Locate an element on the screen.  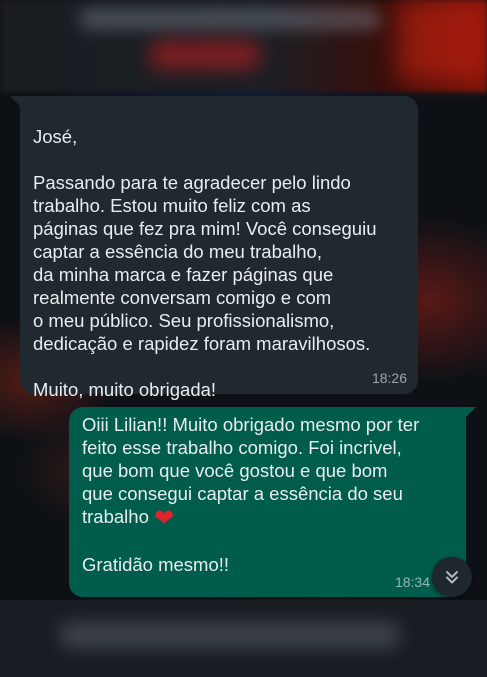
blurred-previous-message is located at coordinates (243, 46).